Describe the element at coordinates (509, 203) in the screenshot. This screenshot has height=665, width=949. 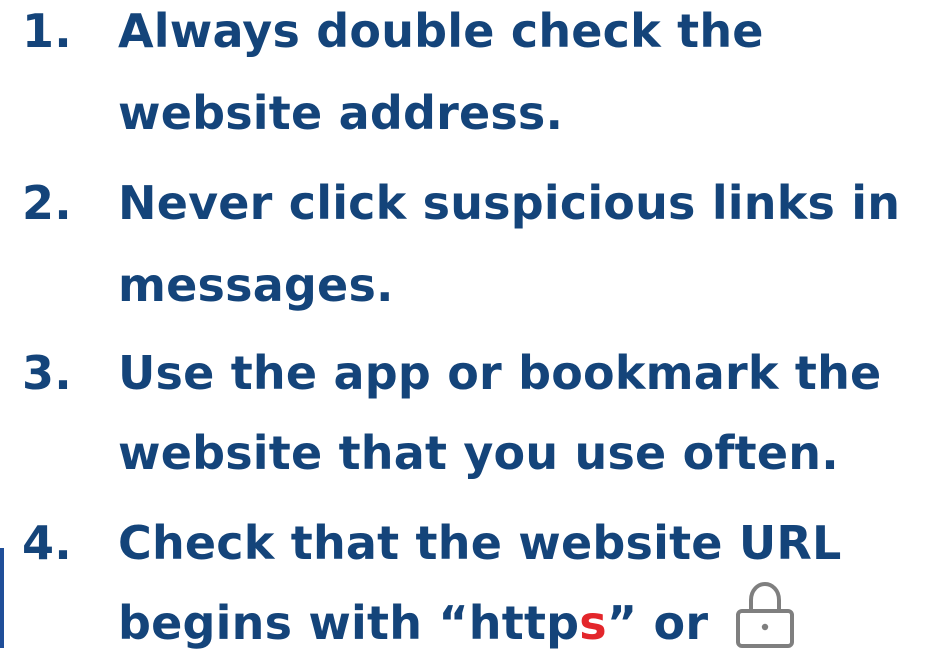
I see `tip-text: Never click suspicious links in` at that location.